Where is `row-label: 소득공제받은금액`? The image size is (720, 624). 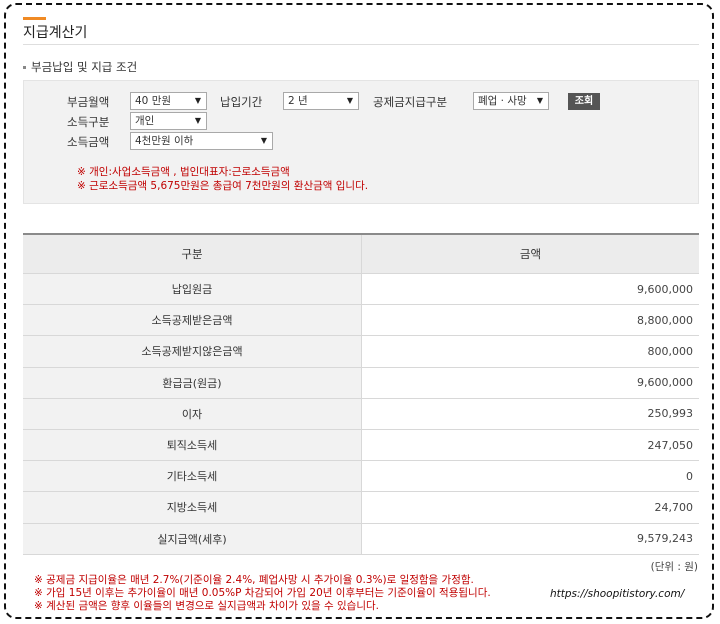 row-label: 소득공제받은금액 is located at coordinates (192, 320).